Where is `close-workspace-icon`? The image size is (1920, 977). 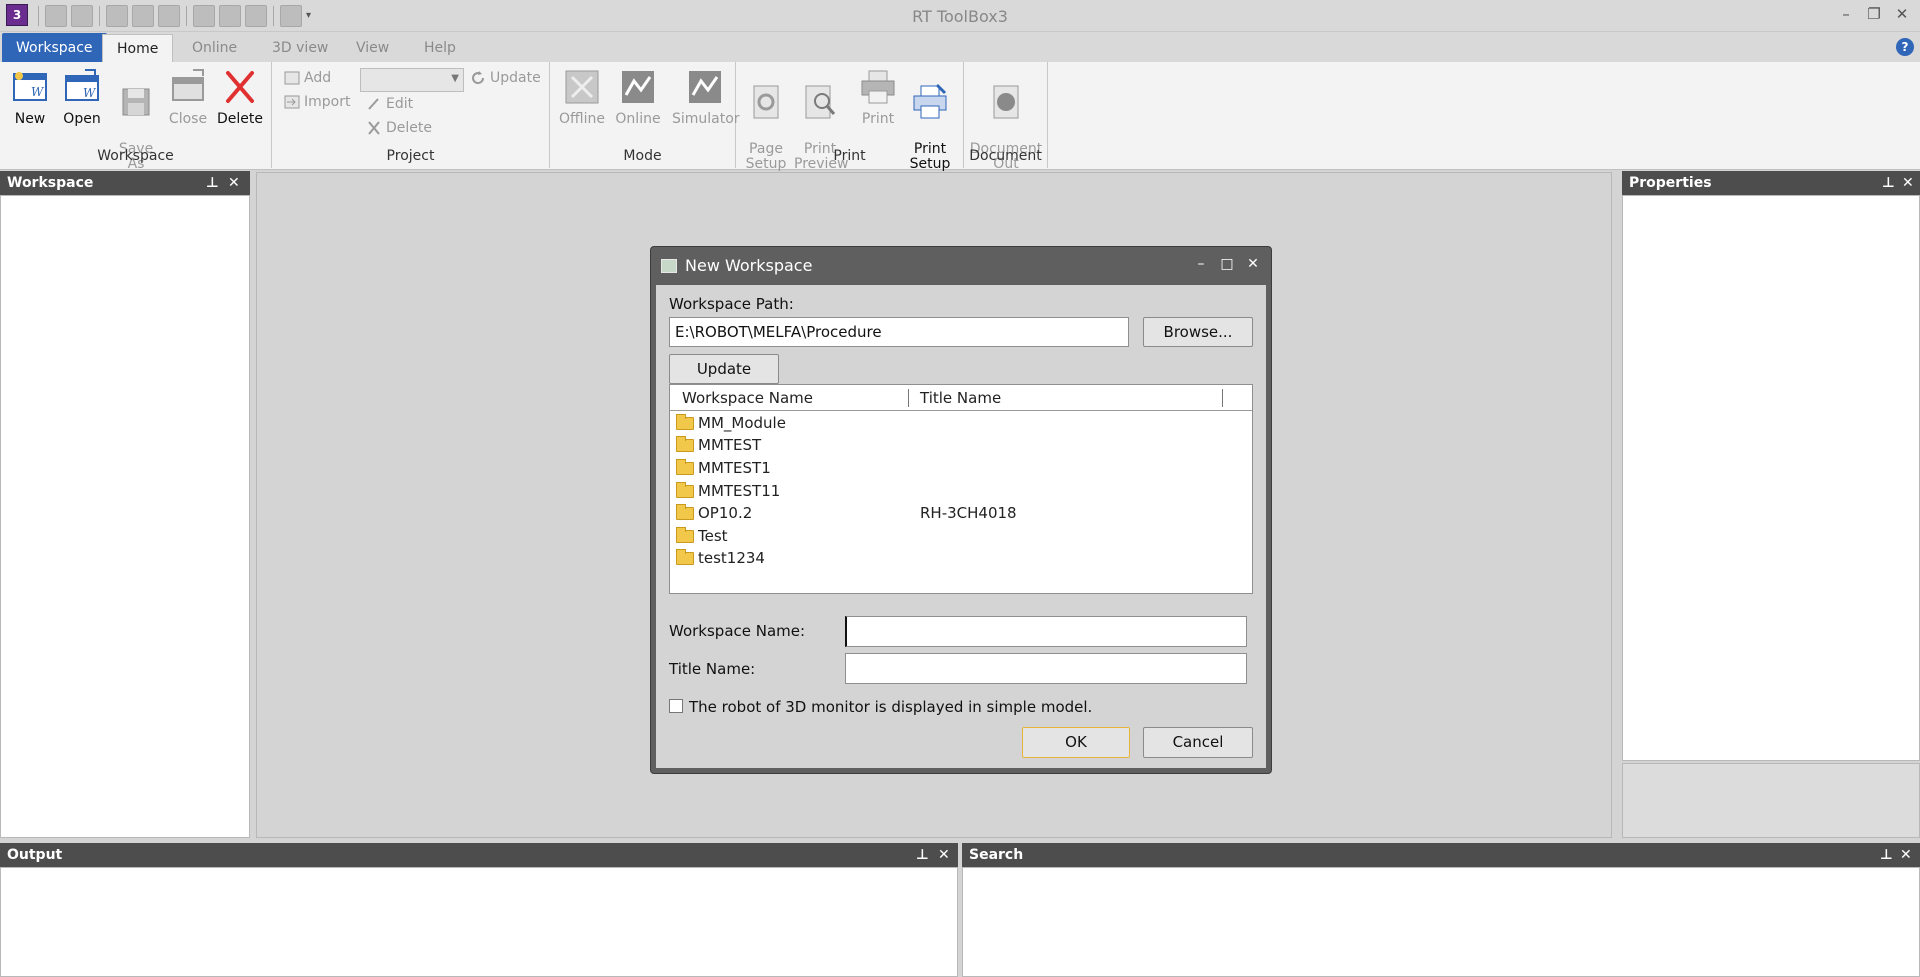 close-workspace-icon is located at coordinates (188, 85).